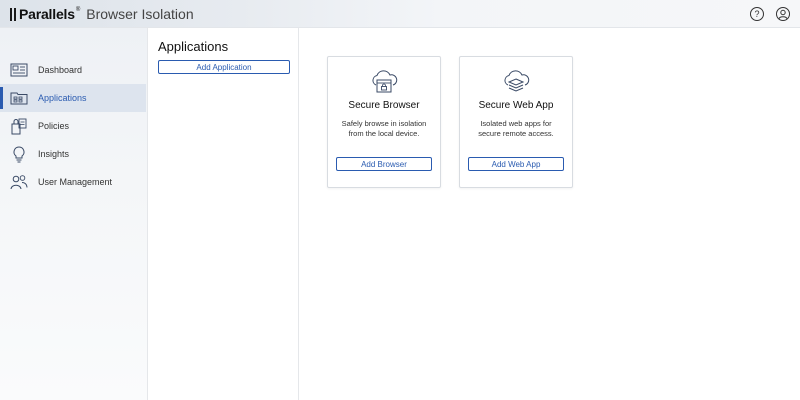 The height and width of the screenshot is (400, 800). I want to click on sidebar-item-insights: Insights, so click(73, 154).